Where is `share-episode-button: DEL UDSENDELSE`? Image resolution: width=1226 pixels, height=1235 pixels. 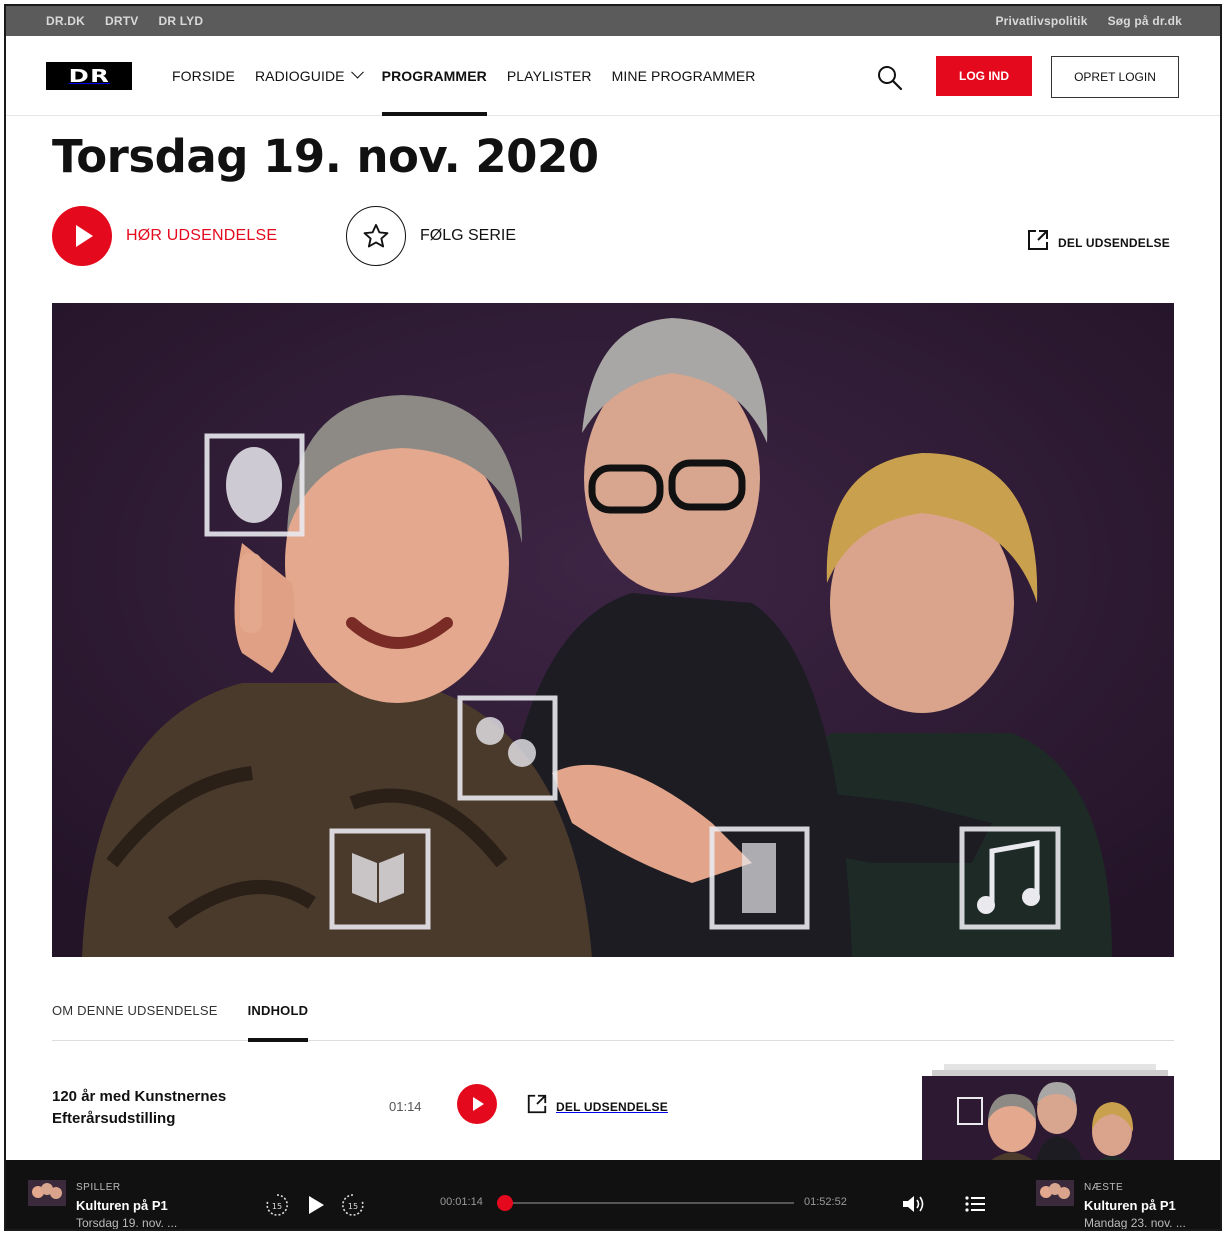
share-episode-button: DEL UDSENDELSE is located at coordinates (1098, 242).